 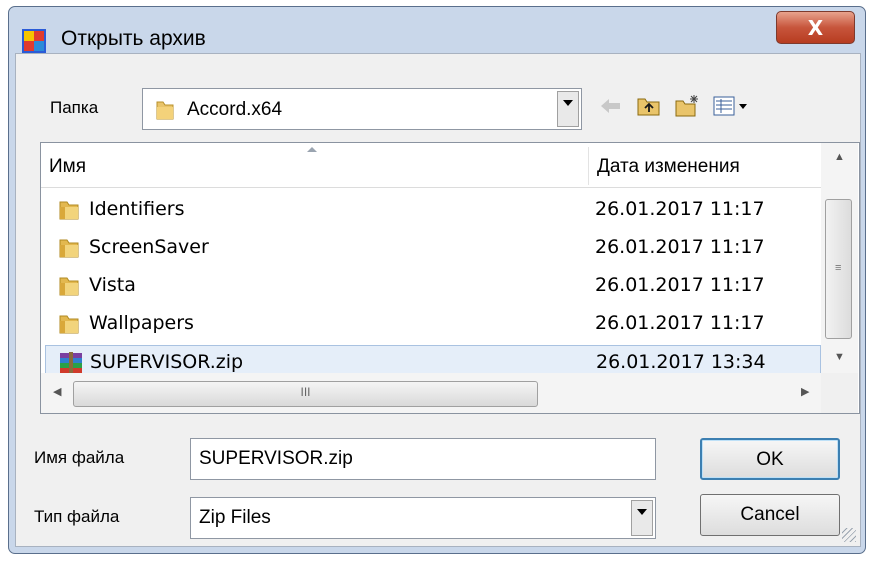 I want to click on scrollbar-corner, so click(x=839, y=393).